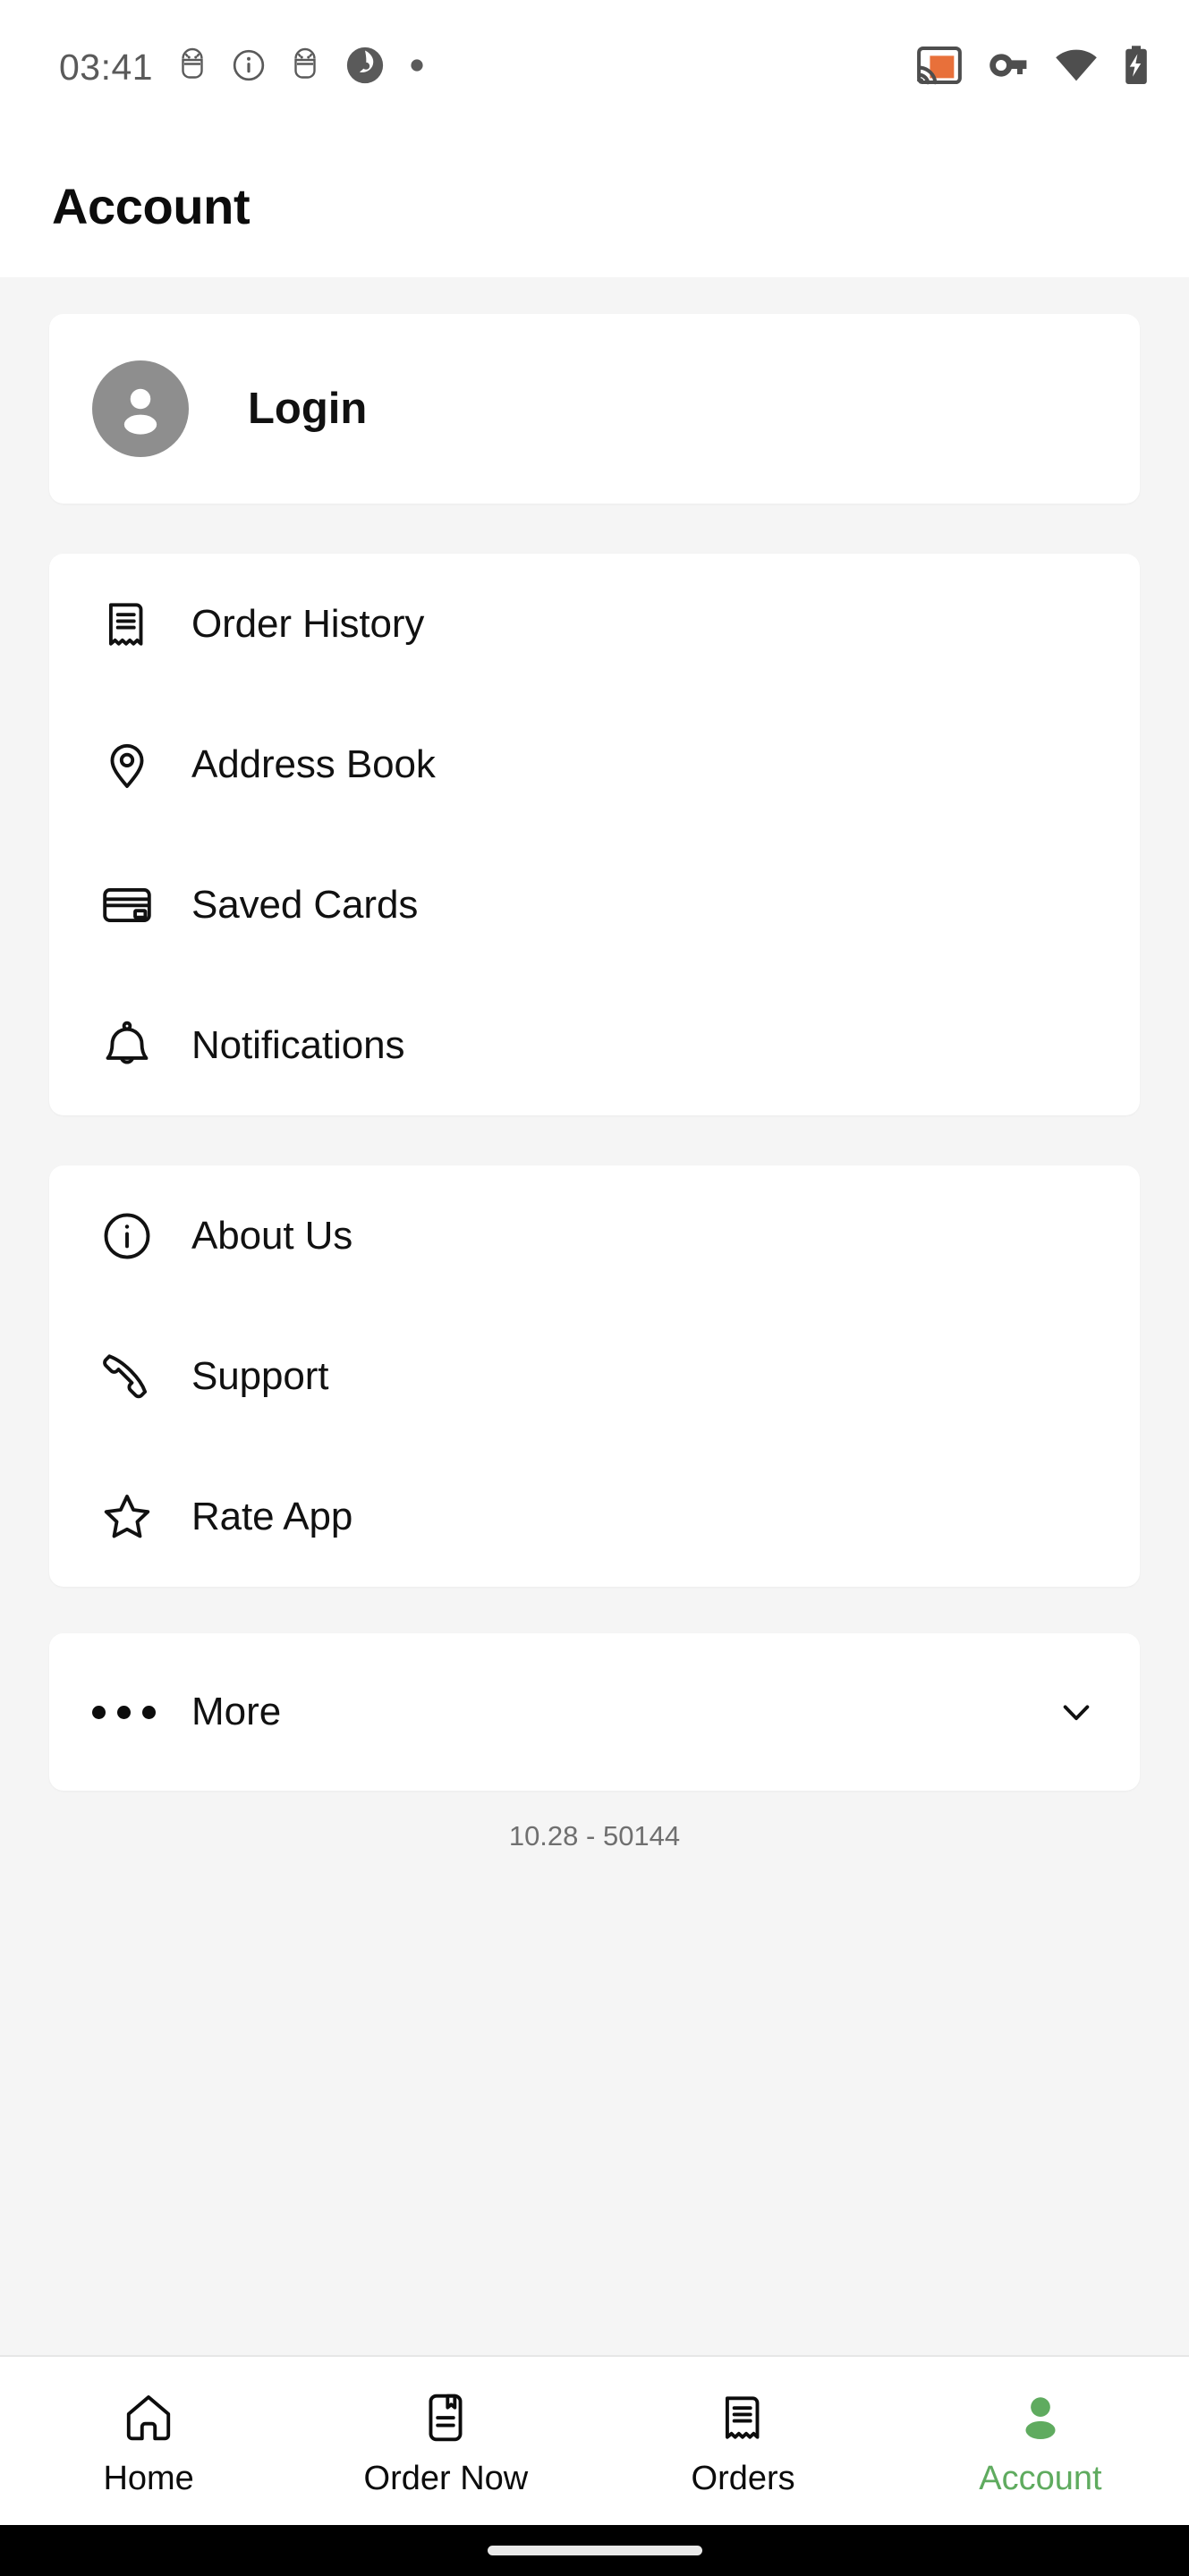  Describe the element at coordinates (594, 1235) in the screenshot. I see `menu-item-about-us: About Us` at that location.